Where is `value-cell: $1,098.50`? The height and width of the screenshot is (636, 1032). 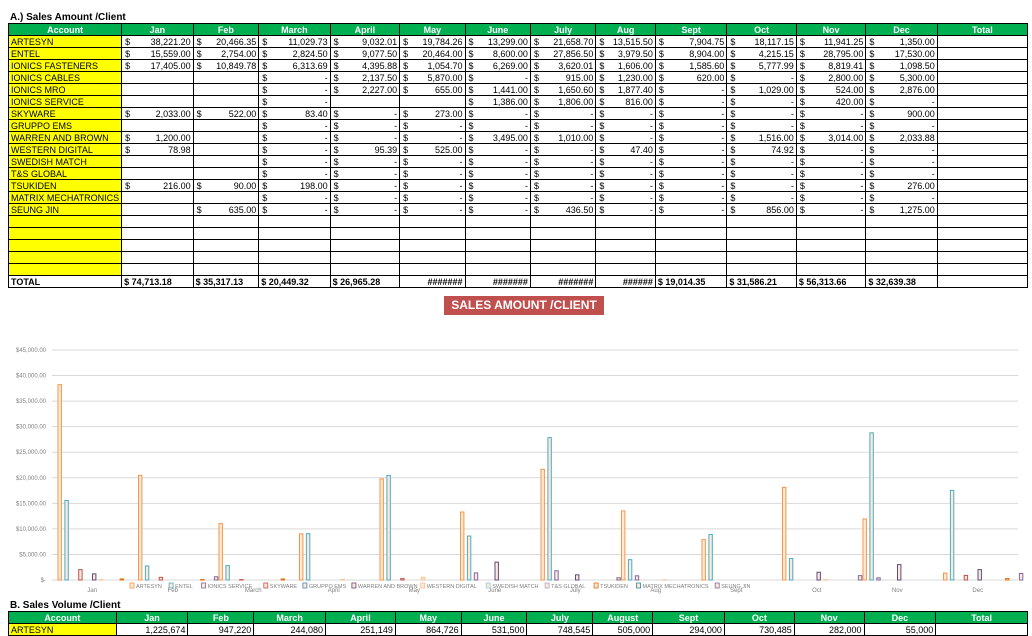 value-cell: $1,098.50 is located at coordinates (901, 66).